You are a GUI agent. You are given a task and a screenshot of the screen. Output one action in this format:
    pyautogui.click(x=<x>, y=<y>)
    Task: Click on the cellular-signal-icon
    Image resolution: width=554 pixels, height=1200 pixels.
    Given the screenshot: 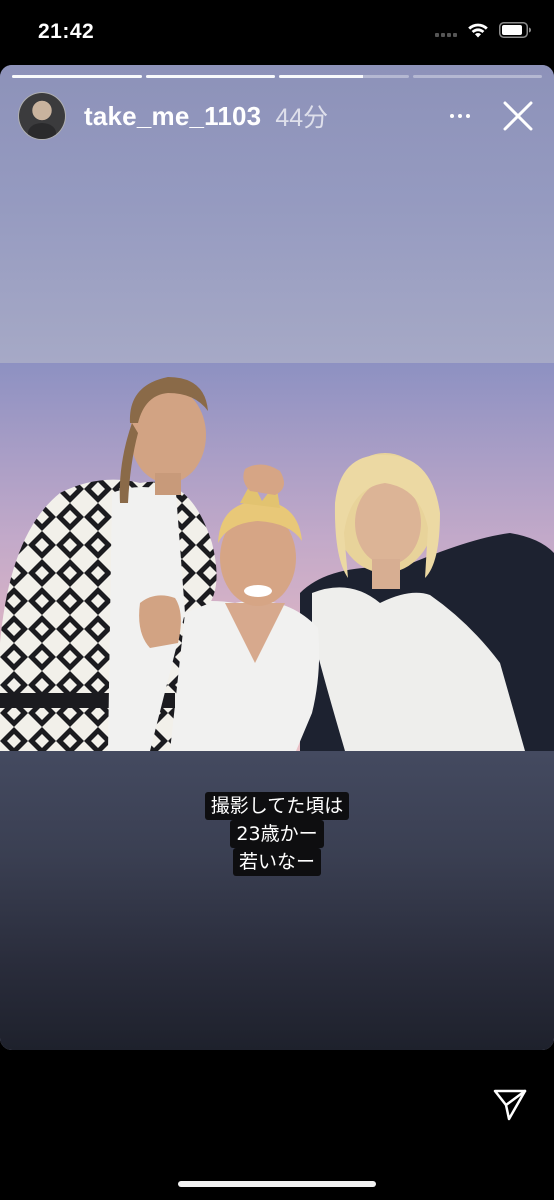 What is the action you would take?
    pyautogui.click(x=446, y=30)
    